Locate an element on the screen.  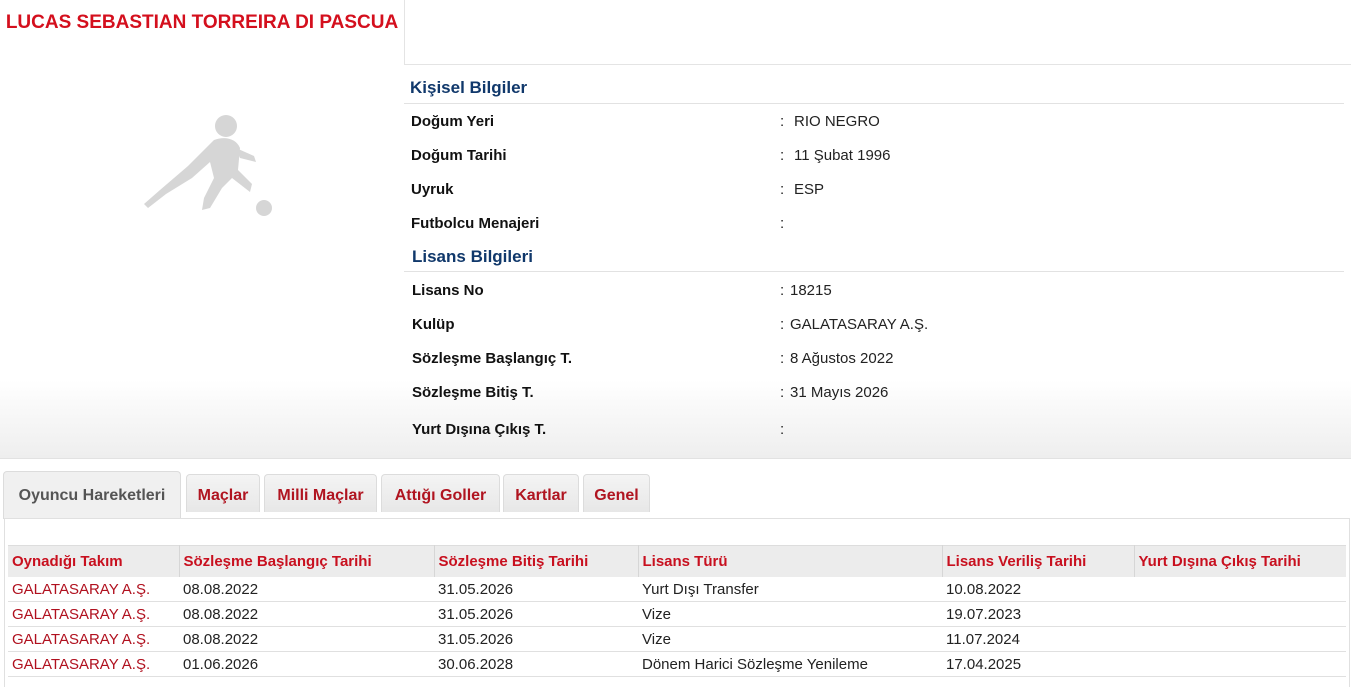
birthplace-value: RIO NEGRO is located at coordinates (837, 121).